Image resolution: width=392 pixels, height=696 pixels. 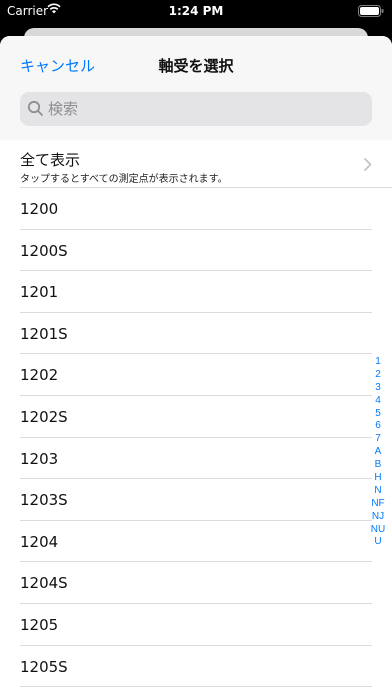 What do you see at coordinates (203, 109) in the screenshot?
I see `search-input` at bounding box center [203, 109].